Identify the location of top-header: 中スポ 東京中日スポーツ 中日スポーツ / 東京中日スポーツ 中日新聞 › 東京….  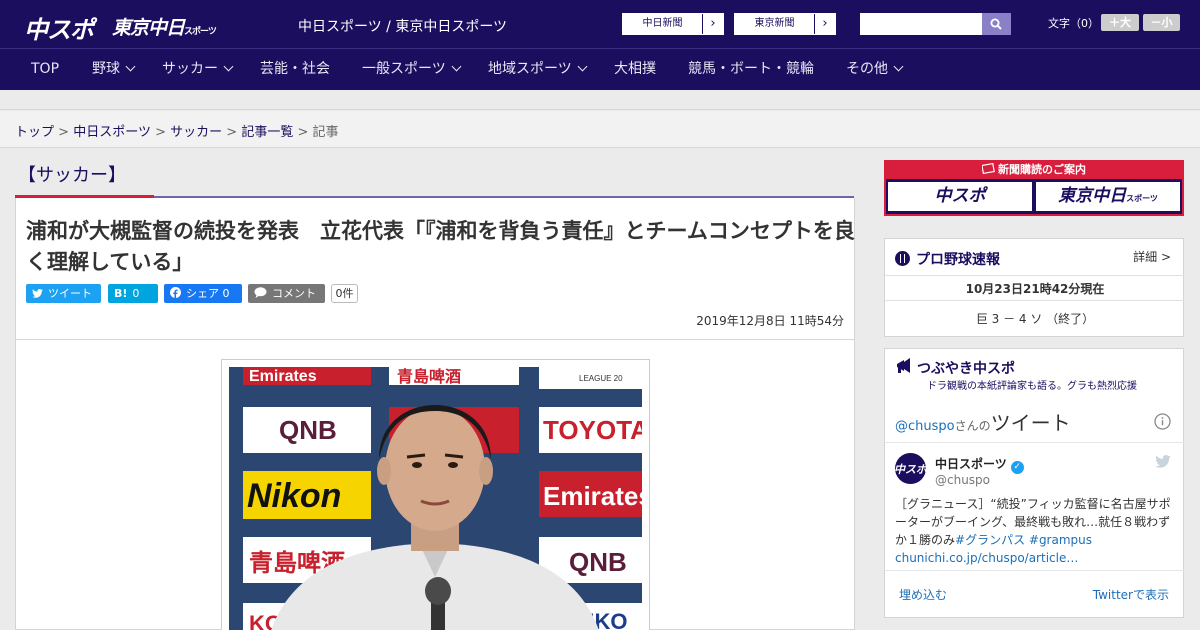
(600, 24).